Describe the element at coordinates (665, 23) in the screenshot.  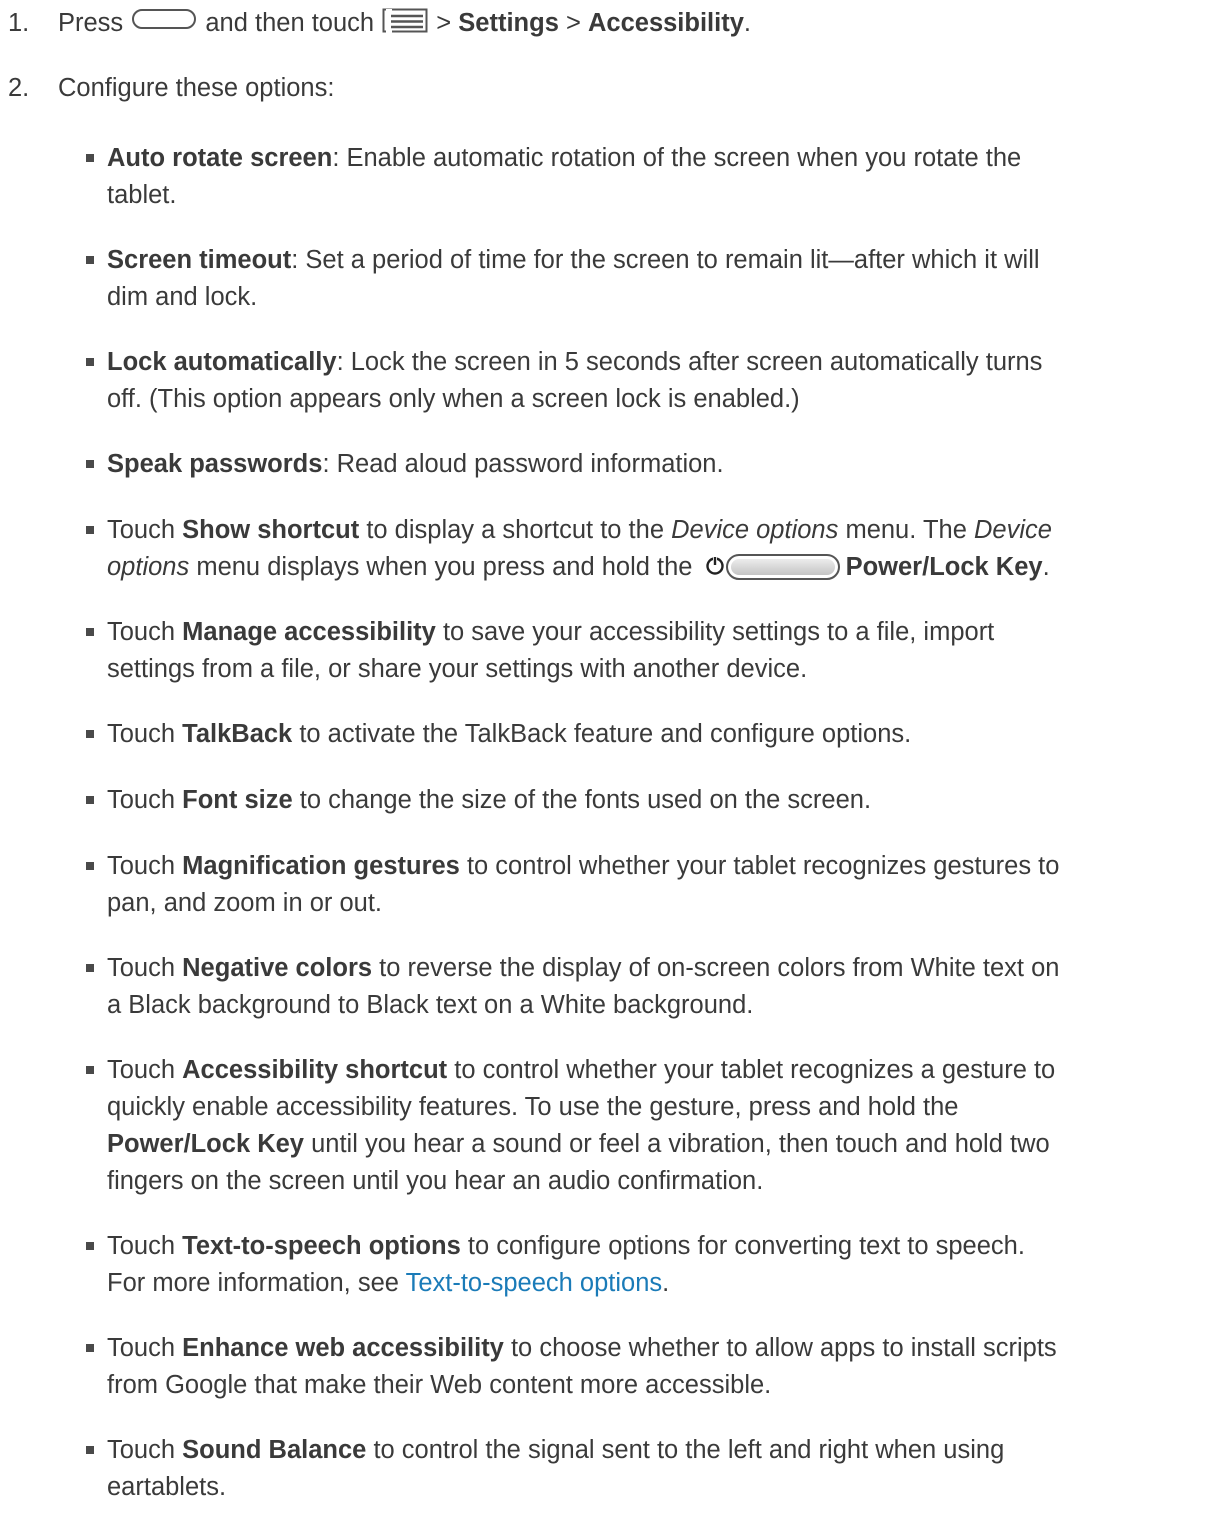
I see `accessibility-label: Accessibility` at that location.